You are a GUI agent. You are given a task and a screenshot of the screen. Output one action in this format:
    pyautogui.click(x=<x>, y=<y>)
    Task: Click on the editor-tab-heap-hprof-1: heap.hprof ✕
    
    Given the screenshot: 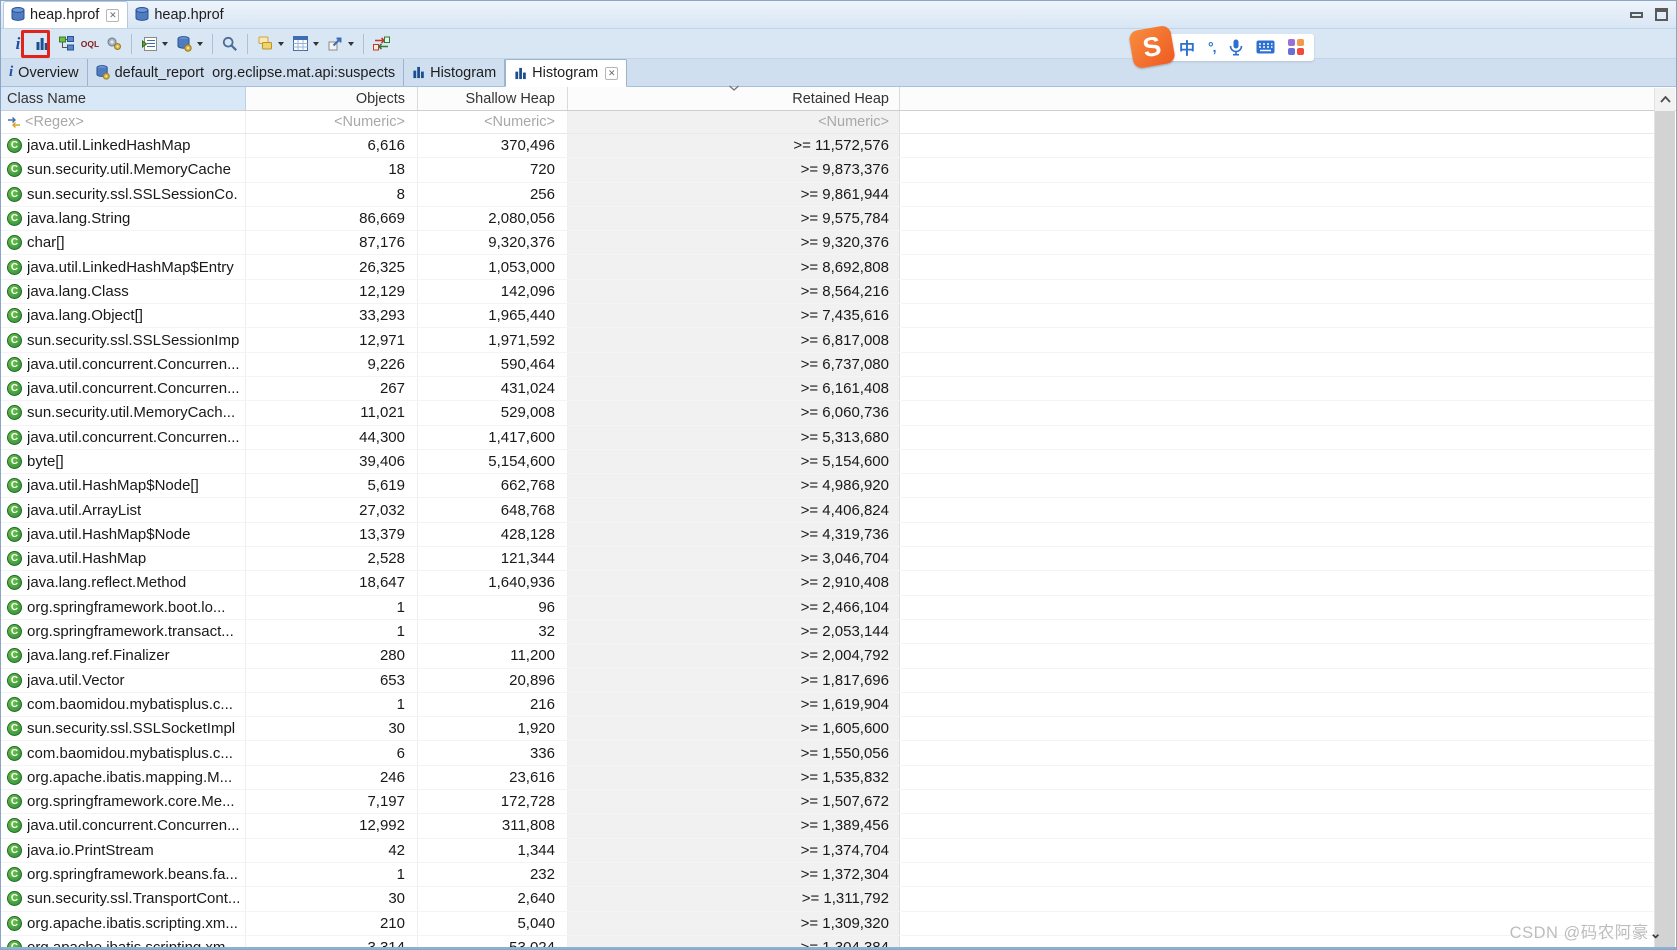 What is the action you would take?
    pyautogui.click(x=66, y=14)
    